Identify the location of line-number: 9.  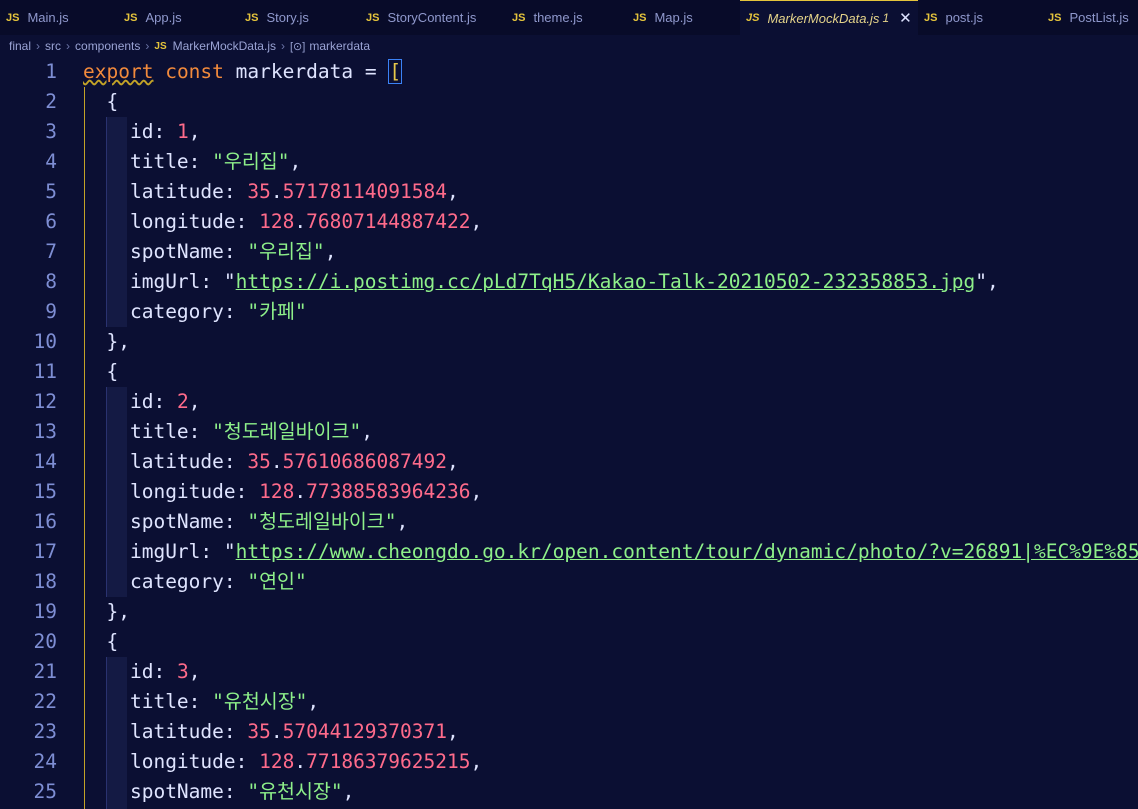
(51, 311).